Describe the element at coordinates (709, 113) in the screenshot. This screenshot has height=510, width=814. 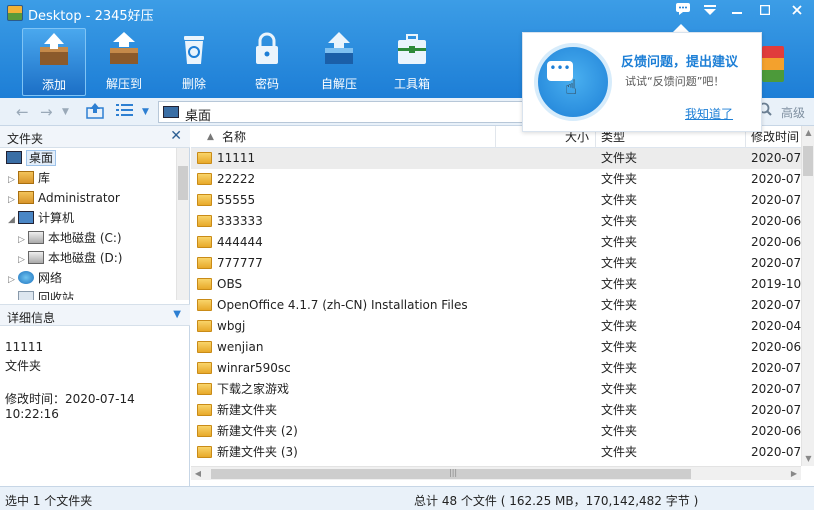
I see `popup-dismiss-link: 我知道了` at that location.